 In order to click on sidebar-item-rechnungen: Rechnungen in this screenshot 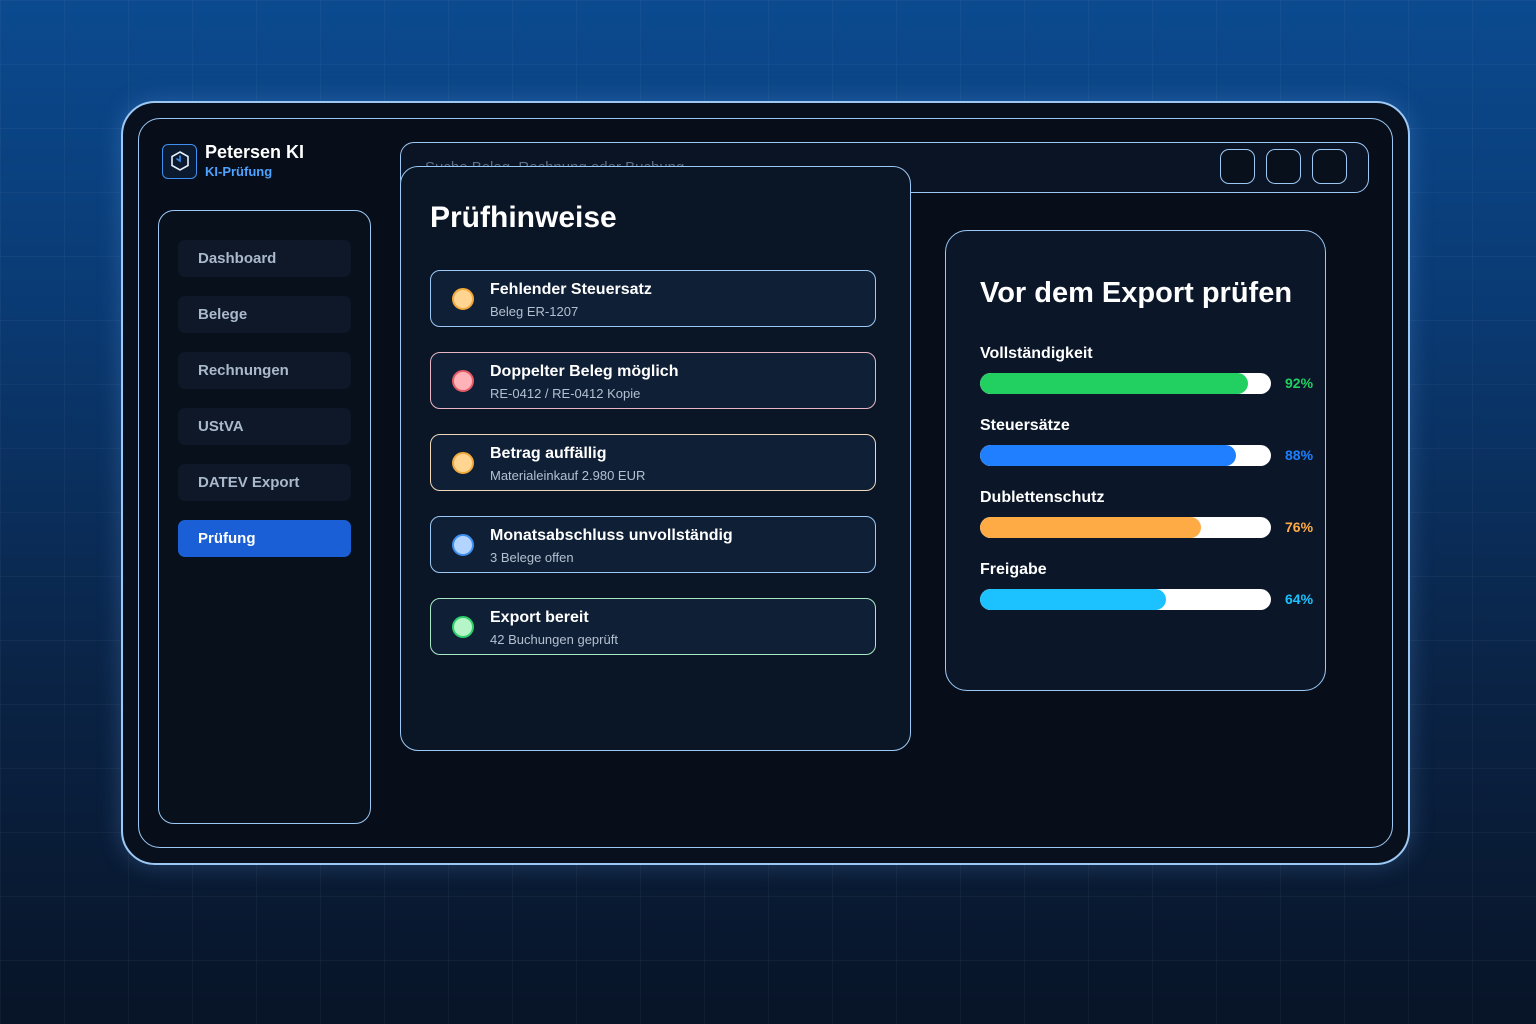, I will do `click(264, 370)`.